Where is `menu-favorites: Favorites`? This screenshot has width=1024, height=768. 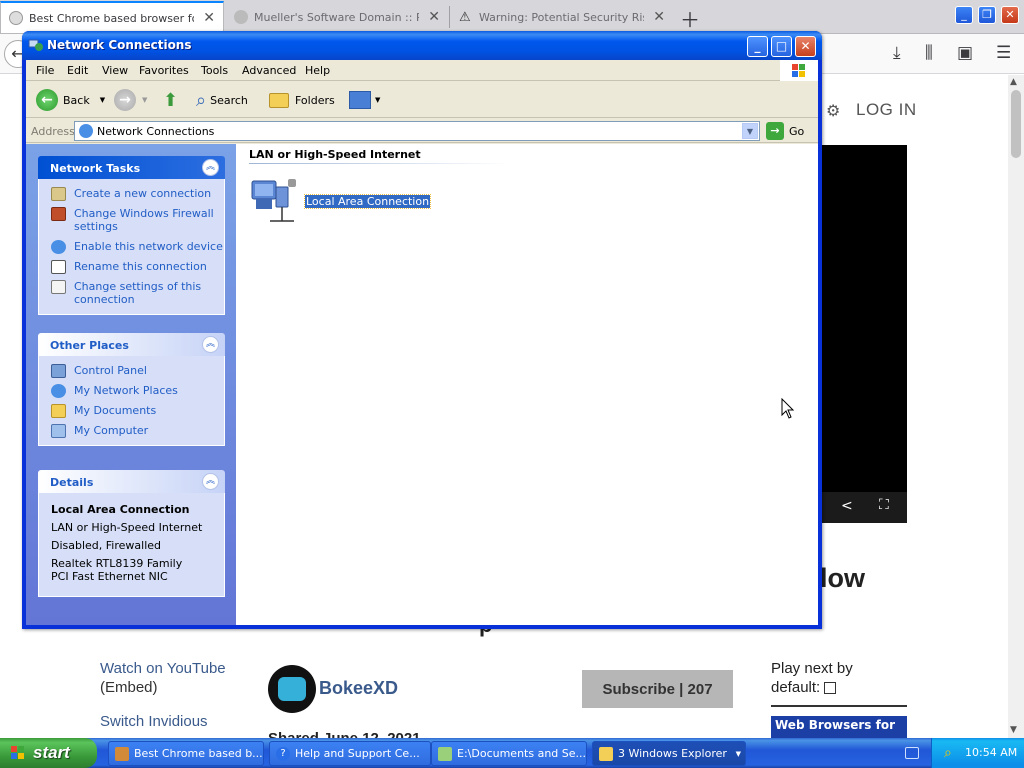
menu-favorites: Favorites is located at coordinates (164, 70).